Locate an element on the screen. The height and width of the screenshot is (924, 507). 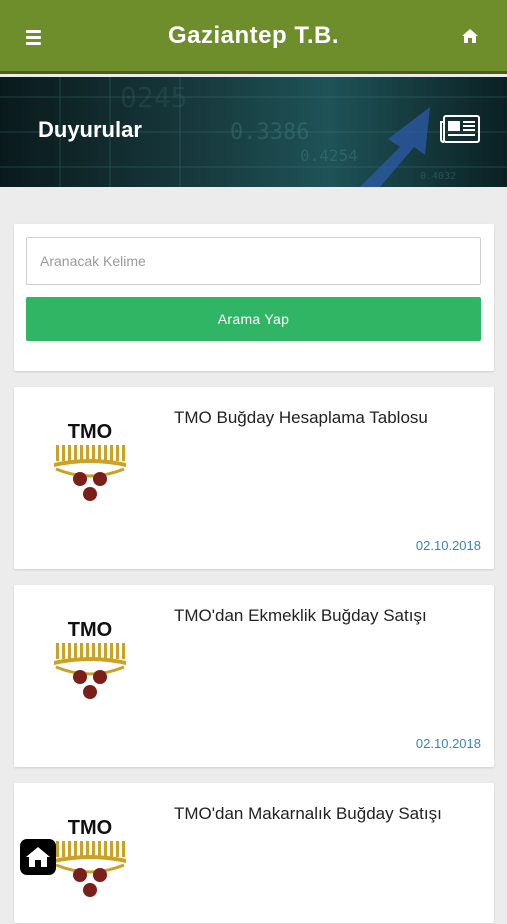
hamburger-menu-icon is located at coordinates (38, 37).